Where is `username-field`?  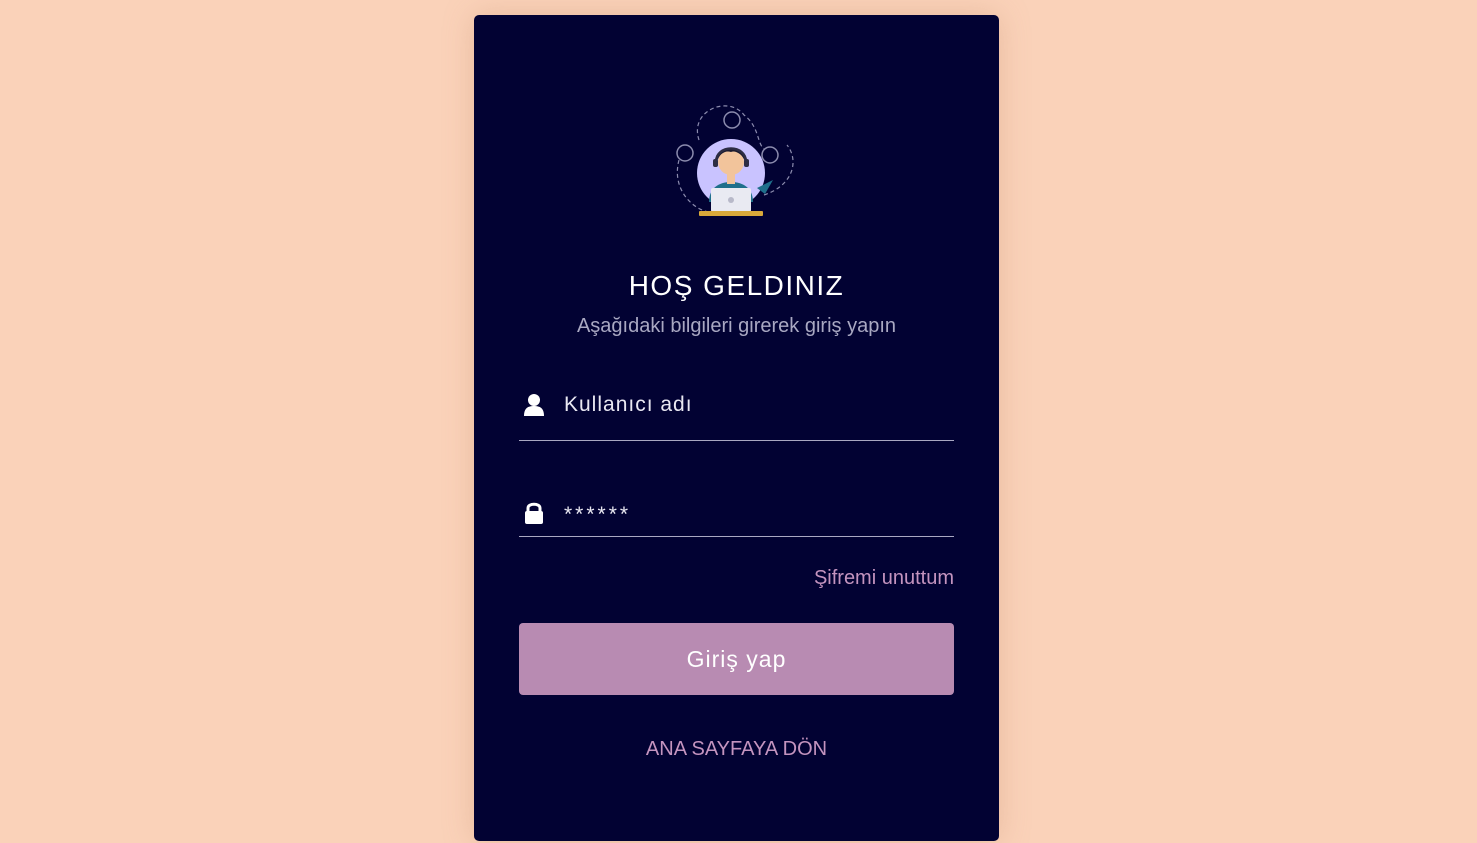
username-field is located at coordinates (736, 412).